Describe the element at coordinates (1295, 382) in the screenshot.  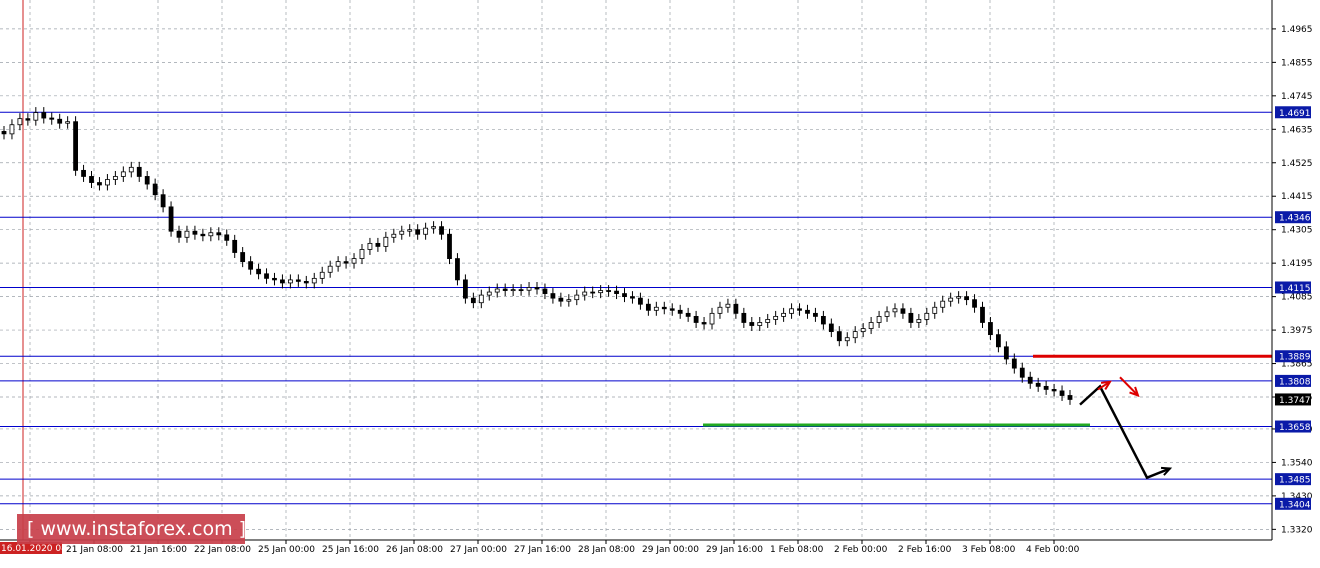
I see `level-price-label: 1.3808` at that location.